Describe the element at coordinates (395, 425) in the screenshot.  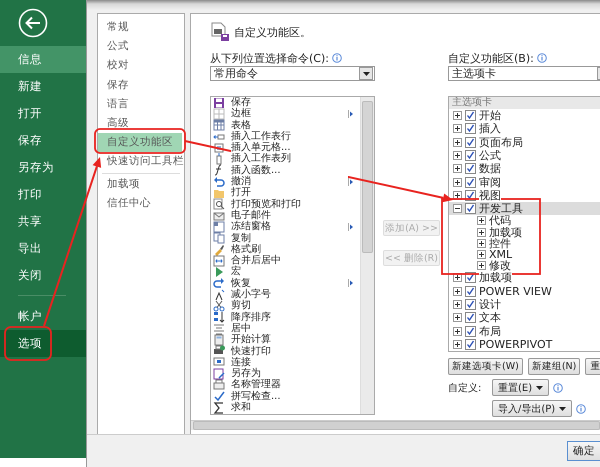
I see `horizontal-scrollbar` at that location.